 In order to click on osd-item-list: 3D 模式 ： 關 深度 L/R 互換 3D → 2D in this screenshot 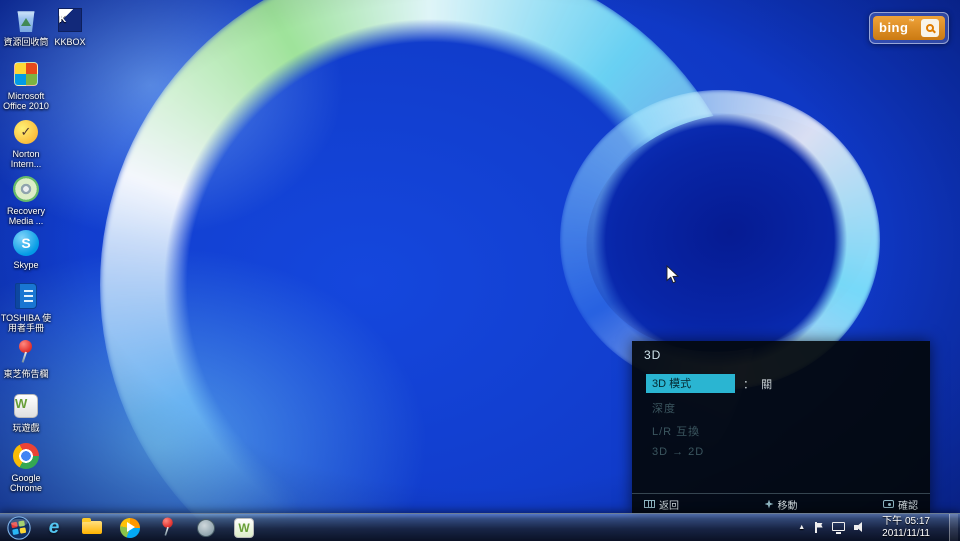, I will do `click(781, 419)`.